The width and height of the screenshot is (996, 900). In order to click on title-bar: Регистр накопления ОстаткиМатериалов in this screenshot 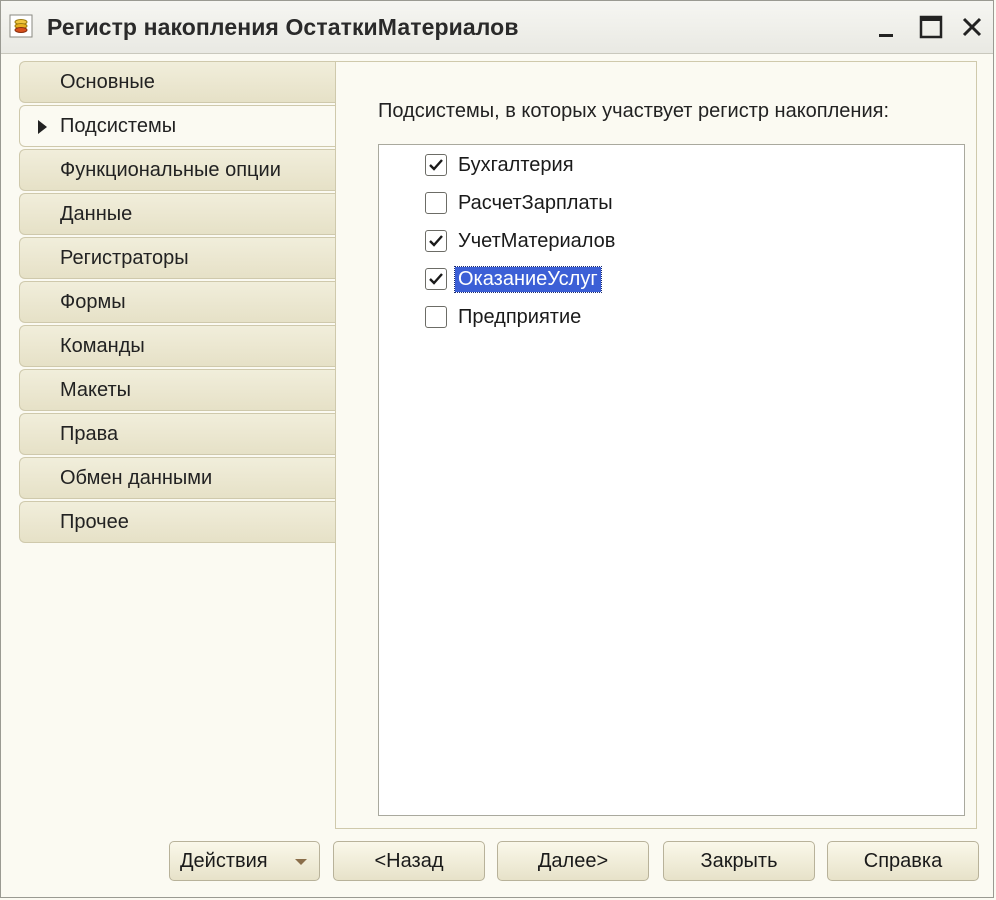, I will do `click(497, 27)`.